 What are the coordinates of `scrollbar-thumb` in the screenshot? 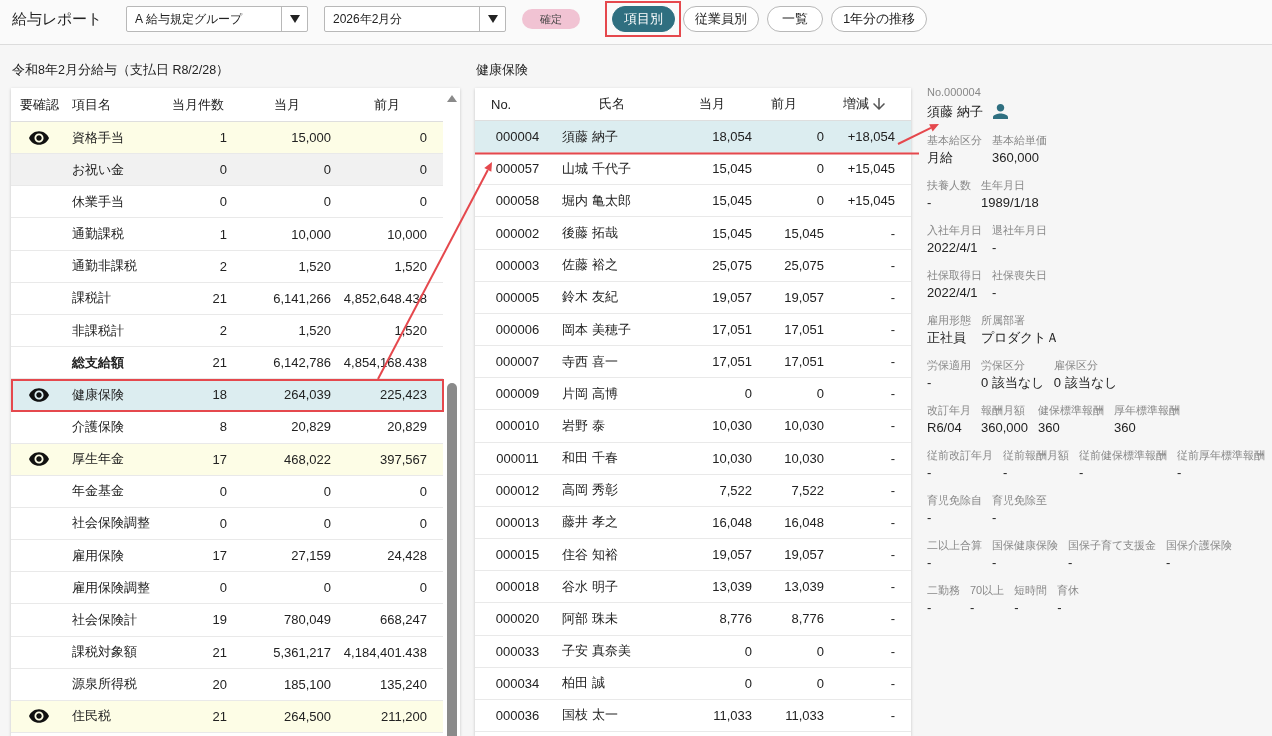 It's located at (451, 559).